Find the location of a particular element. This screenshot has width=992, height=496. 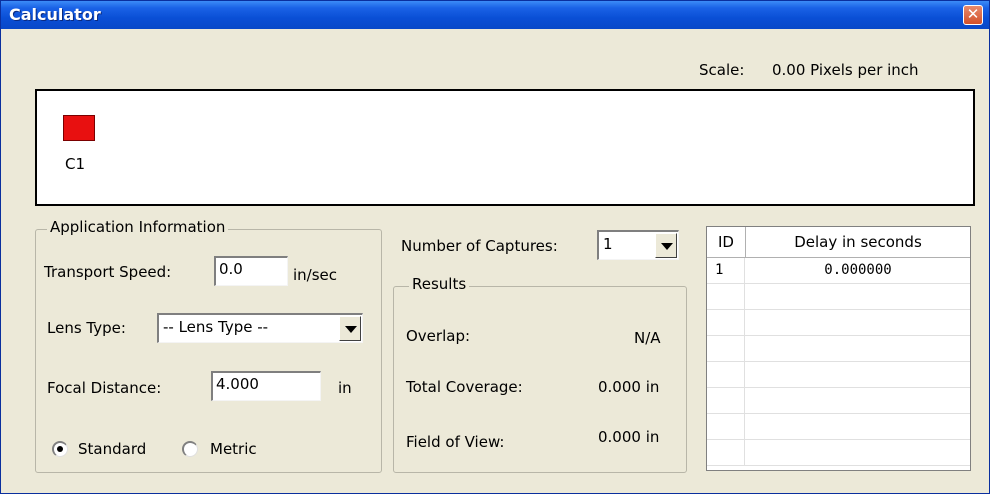

cell-id: 1 is located at coordinates (726, 270).